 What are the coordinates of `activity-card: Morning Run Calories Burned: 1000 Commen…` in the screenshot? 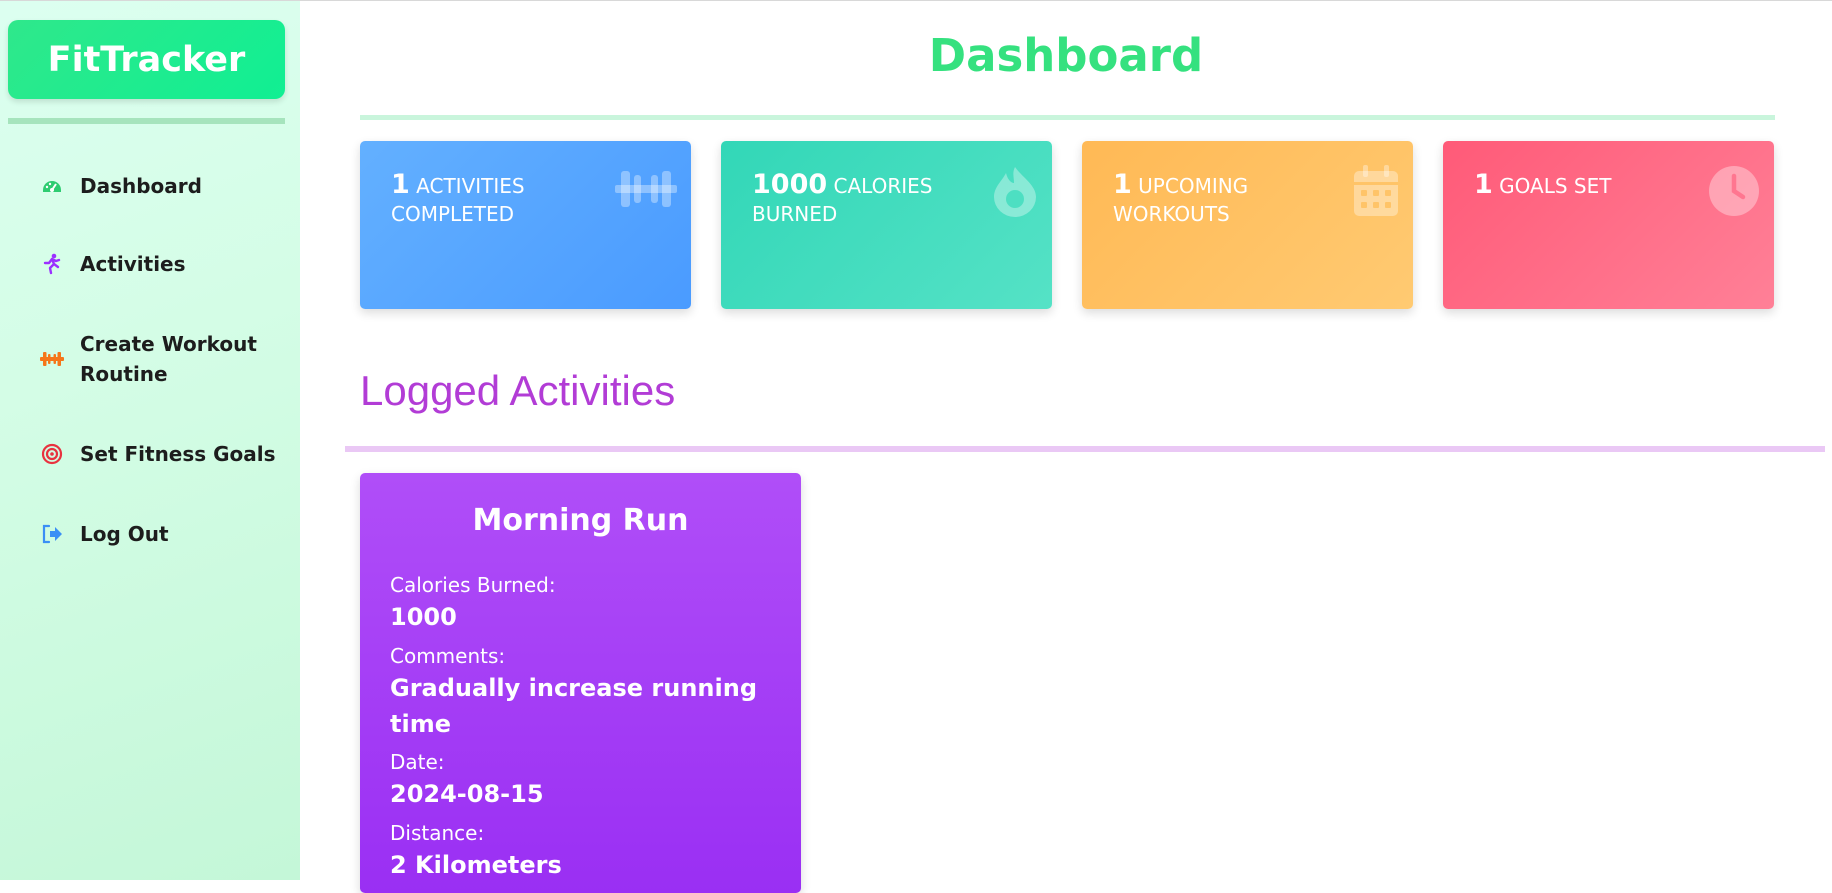 It's located at (580, 683).